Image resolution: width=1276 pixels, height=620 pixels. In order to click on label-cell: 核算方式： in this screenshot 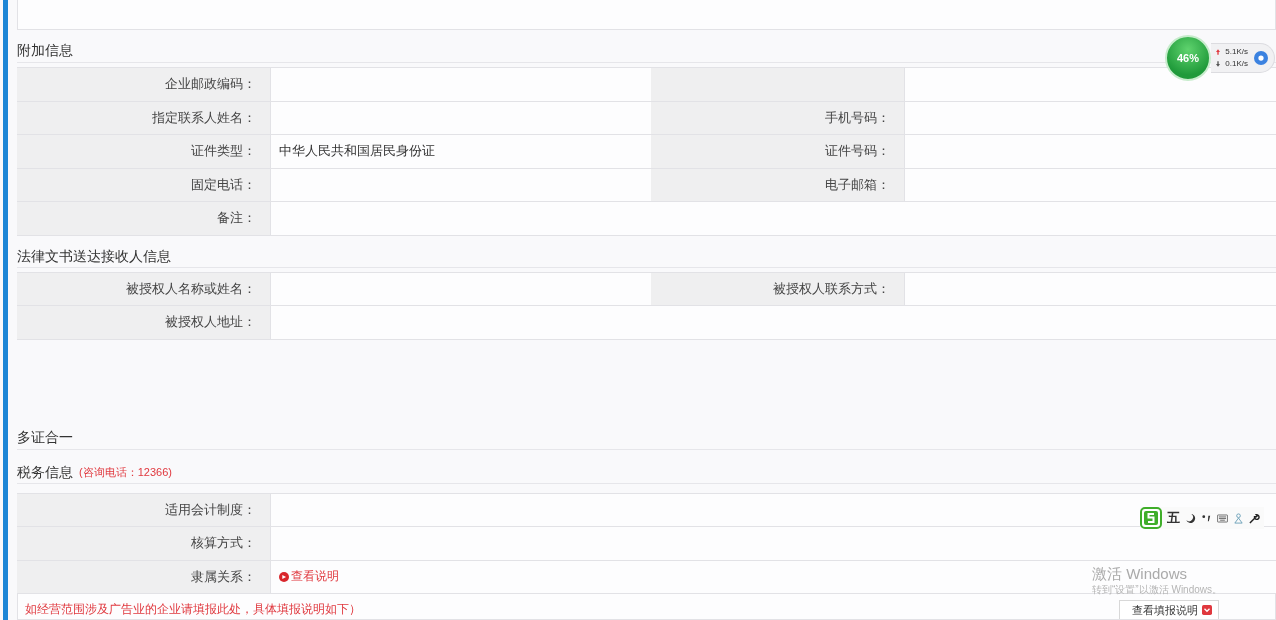, I will do `click(144, 543)`.